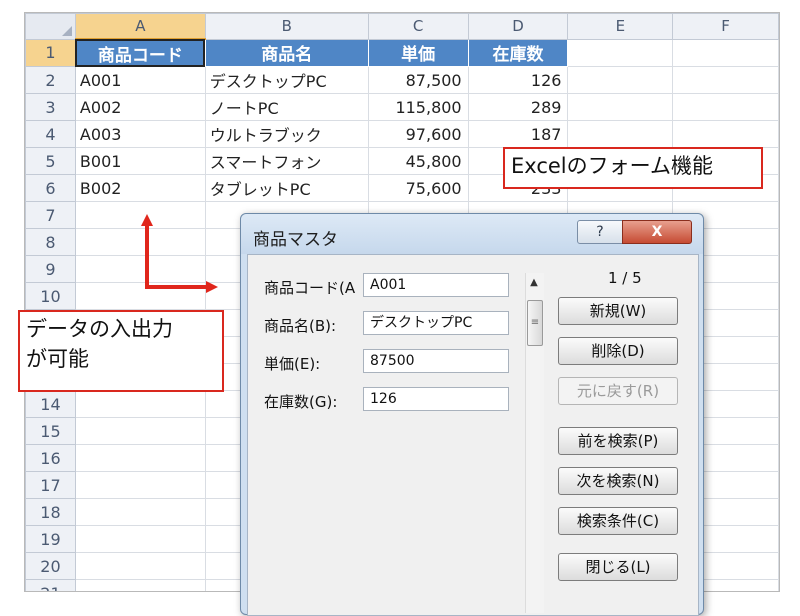 The image size is (800, 616). I want to click on cell: 87,500, so click(418, 80).